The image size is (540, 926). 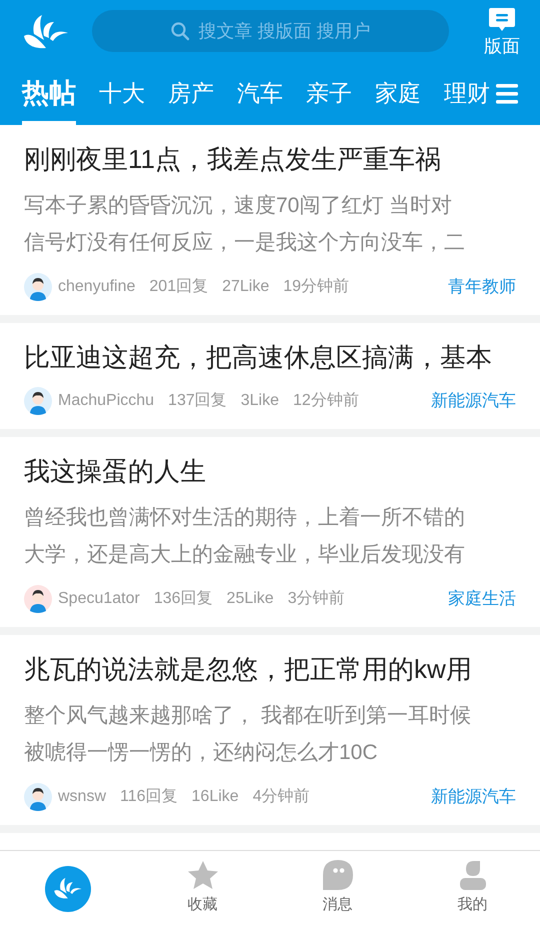 I want to click on reply-count: 201回复, so click(x=178, y=287).